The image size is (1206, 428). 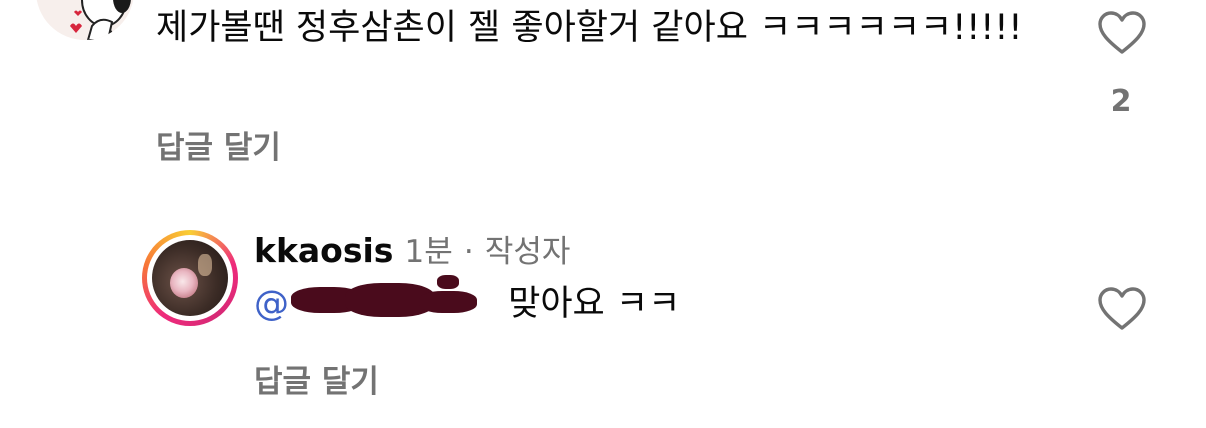 What do you see at coordinates (184, 283) in the screenshot?
I see `flower-image` at bounding box center [184, 283].